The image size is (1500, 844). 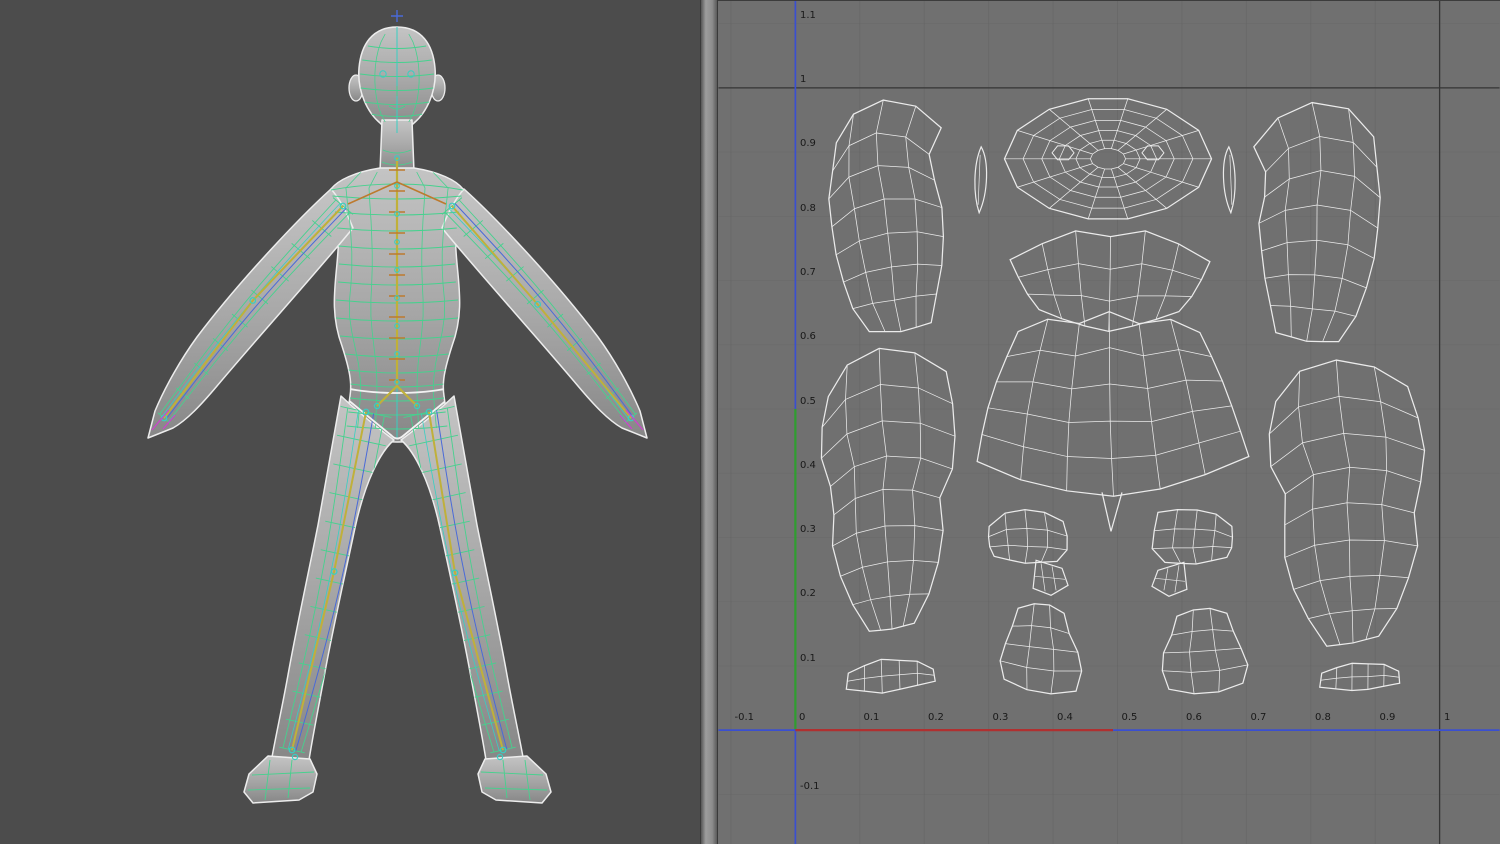 What do you see at coordinates (397, 16) in the screenshot?
I see `crown-joint-marker` at bounding box center [397, 16].